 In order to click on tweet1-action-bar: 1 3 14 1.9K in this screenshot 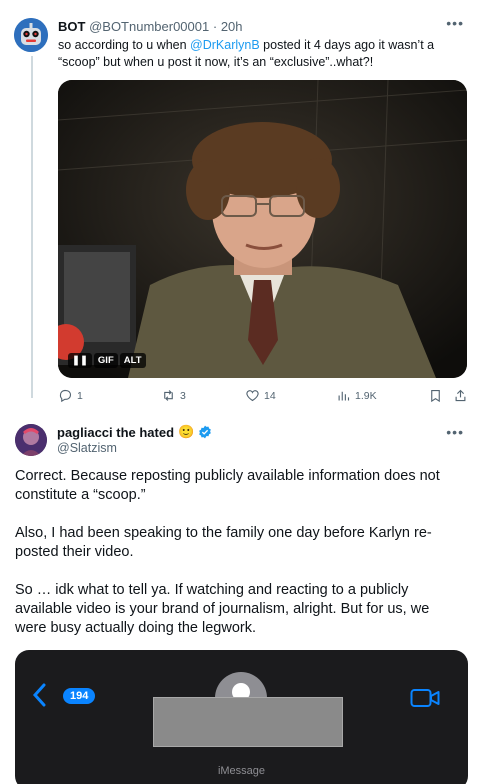, I will do `click(263, 398)`.